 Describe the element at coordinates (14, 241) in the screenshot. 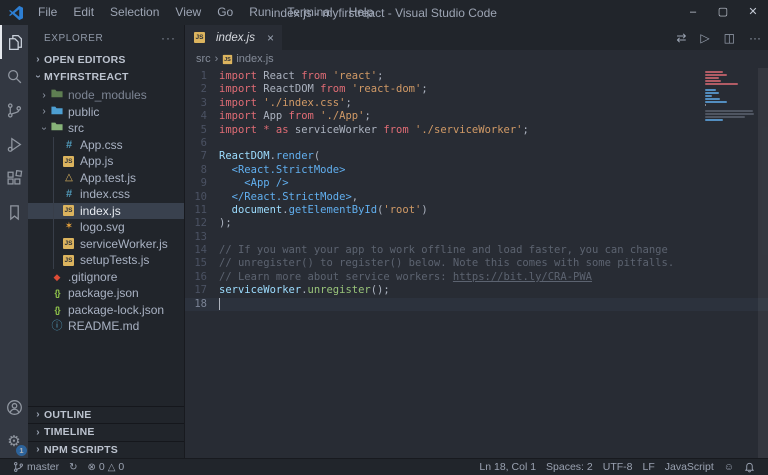

I see `activity-bar: ⚙ 1` at that location.